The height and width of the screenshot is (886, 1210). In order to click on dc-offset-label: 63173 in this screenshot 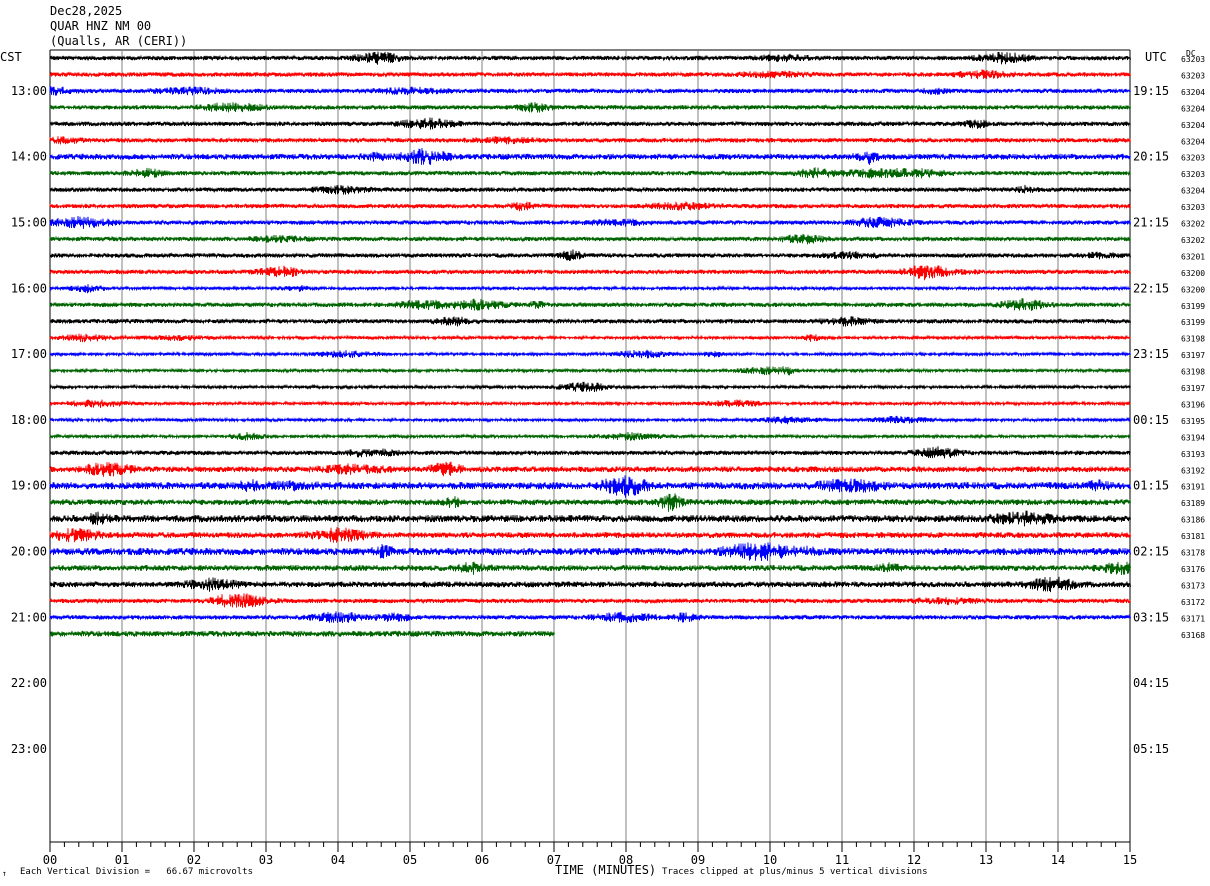, I will do `click(1193, 585)`.